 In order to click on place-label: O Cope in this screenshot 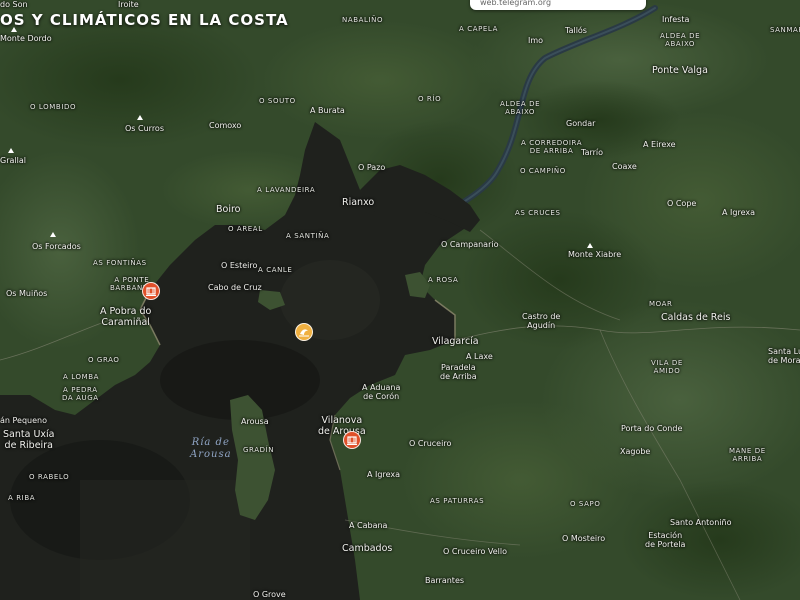, I will do `click(682, 203)`.